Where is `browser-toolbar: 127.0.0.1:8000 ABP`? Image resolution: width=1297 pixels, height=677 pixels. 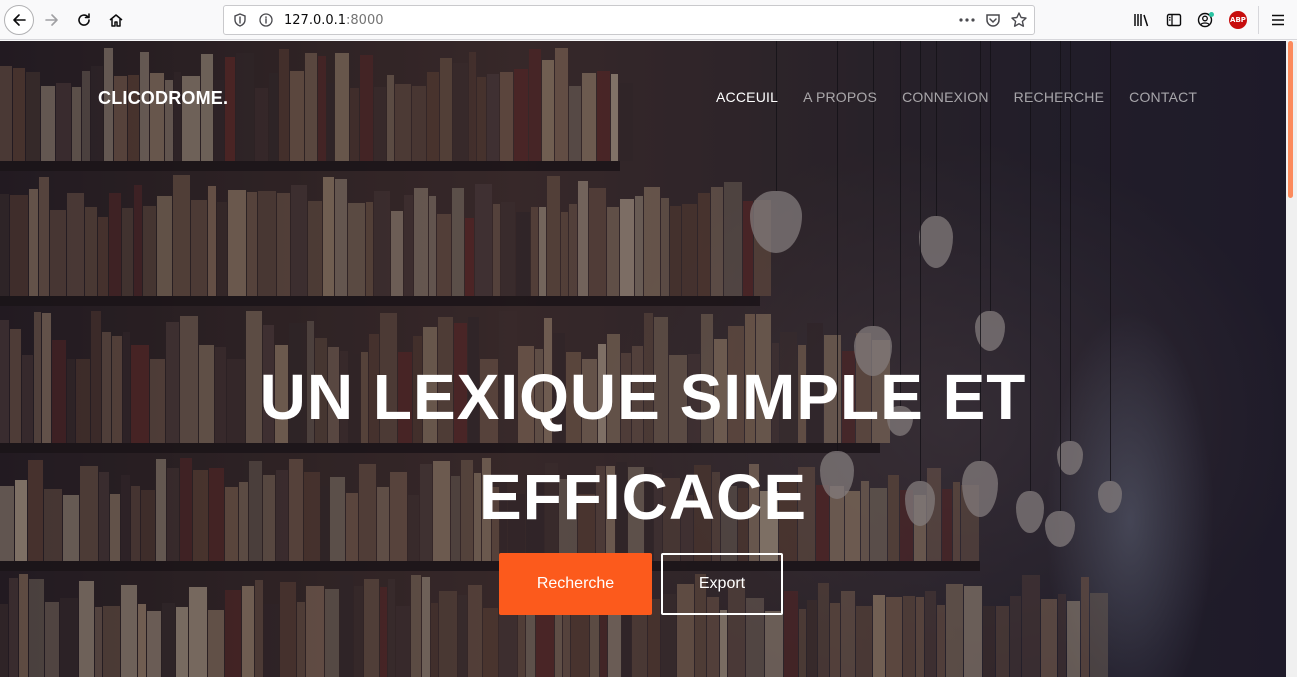 browser-toolbar: 127.0.0.1:8000 ABP is located at coordinates (648, 20).